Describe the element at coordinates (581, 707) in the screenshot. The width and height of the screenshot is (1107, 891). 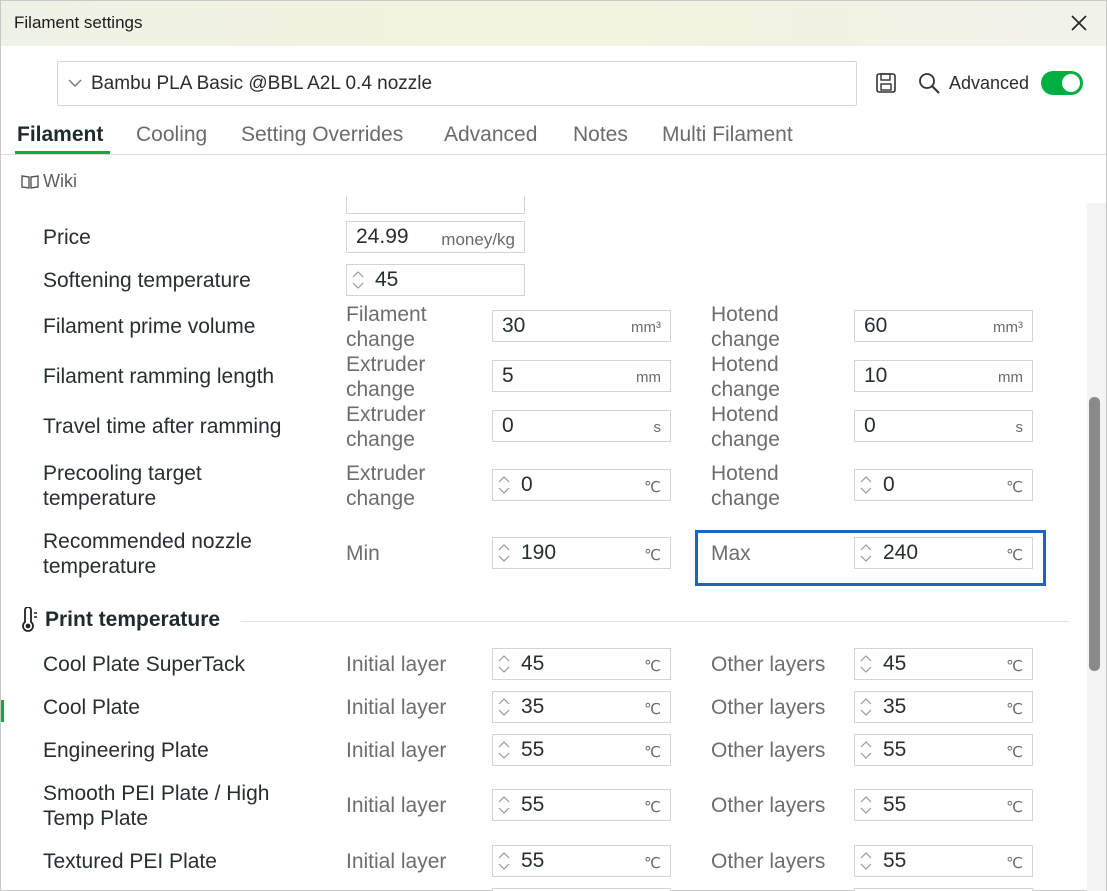
I see `plate-initial-field: 35 ℃` at that location.